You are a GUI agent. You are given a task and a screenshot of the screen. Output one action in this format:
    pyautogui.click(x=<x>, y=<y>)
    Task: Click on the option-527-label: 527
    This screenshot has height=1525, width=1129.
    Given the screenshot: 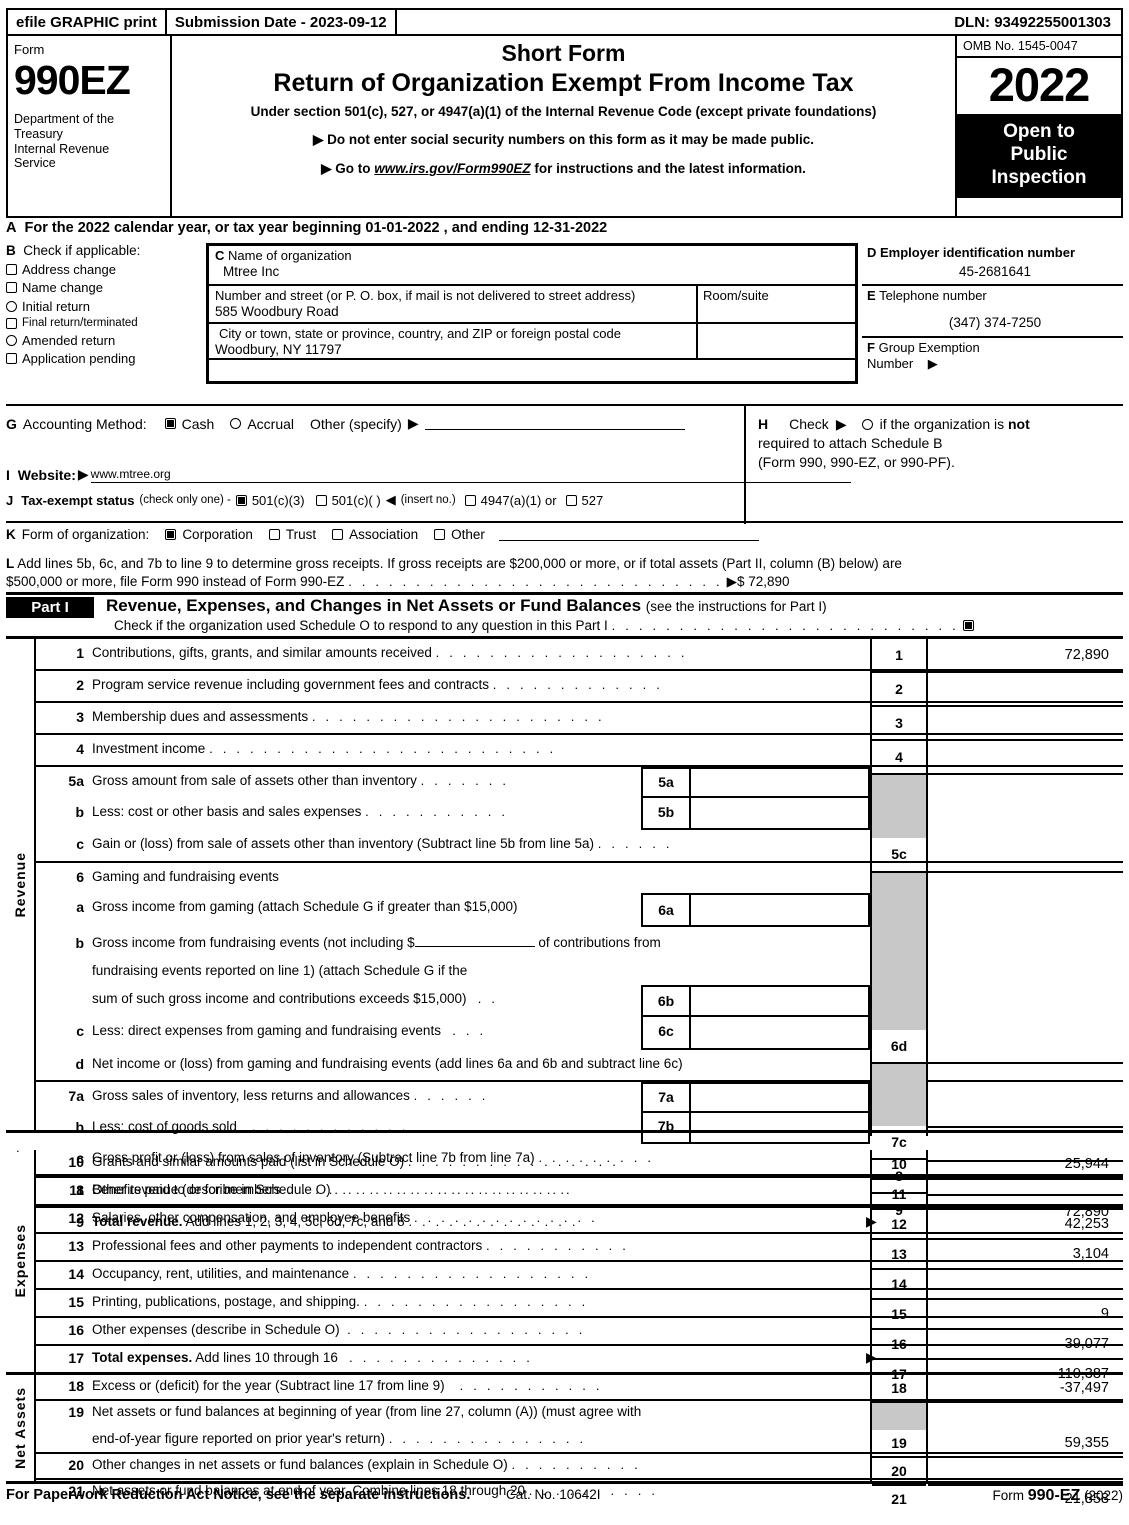 What is the action you would take?
    pyautogui.click(x=592, y=500)
    